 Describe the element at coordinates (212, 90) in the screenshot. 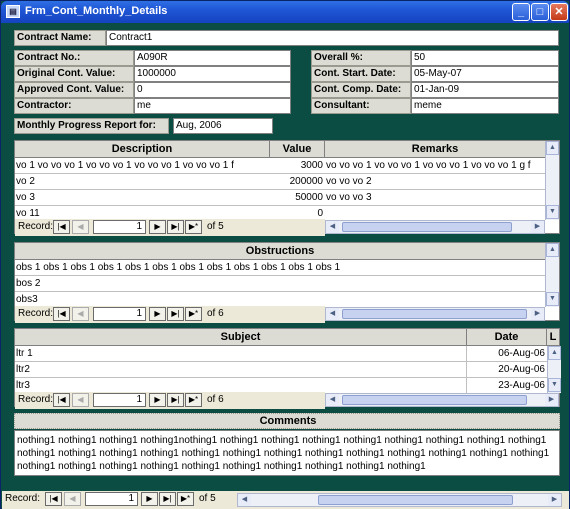

I see `approved-value-field: 0` at that location.